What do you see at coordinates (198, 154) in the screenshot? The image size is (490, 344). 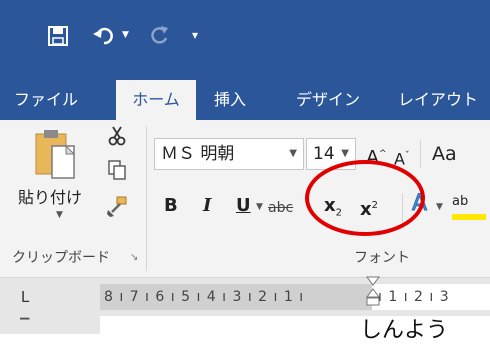 I see `font-name-value: ＭＳ 明朝` at bounding box center [198, 154].